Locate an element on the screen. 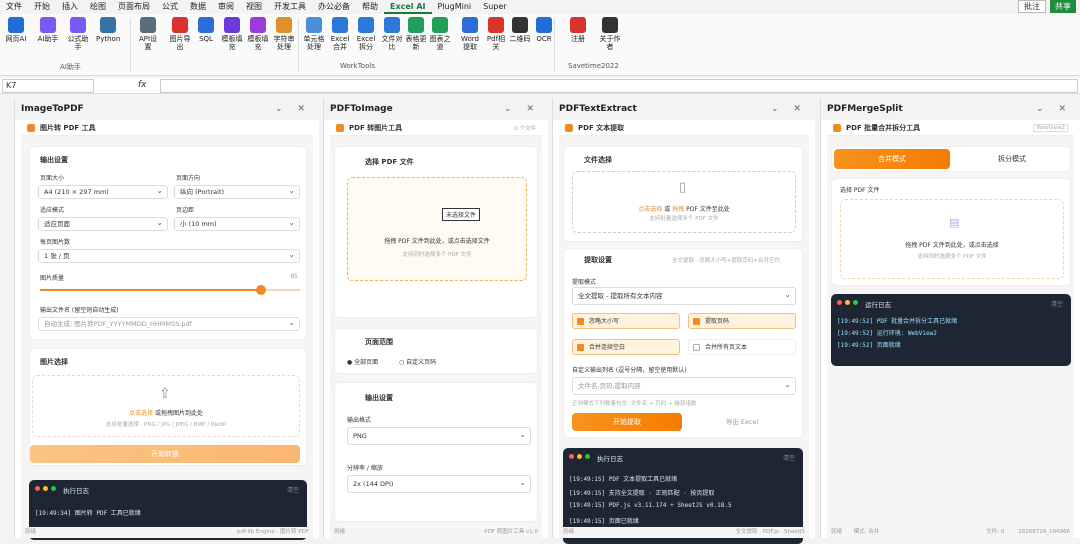  export-excel-button: 导出 Excel is located at coordinates (742, 422).